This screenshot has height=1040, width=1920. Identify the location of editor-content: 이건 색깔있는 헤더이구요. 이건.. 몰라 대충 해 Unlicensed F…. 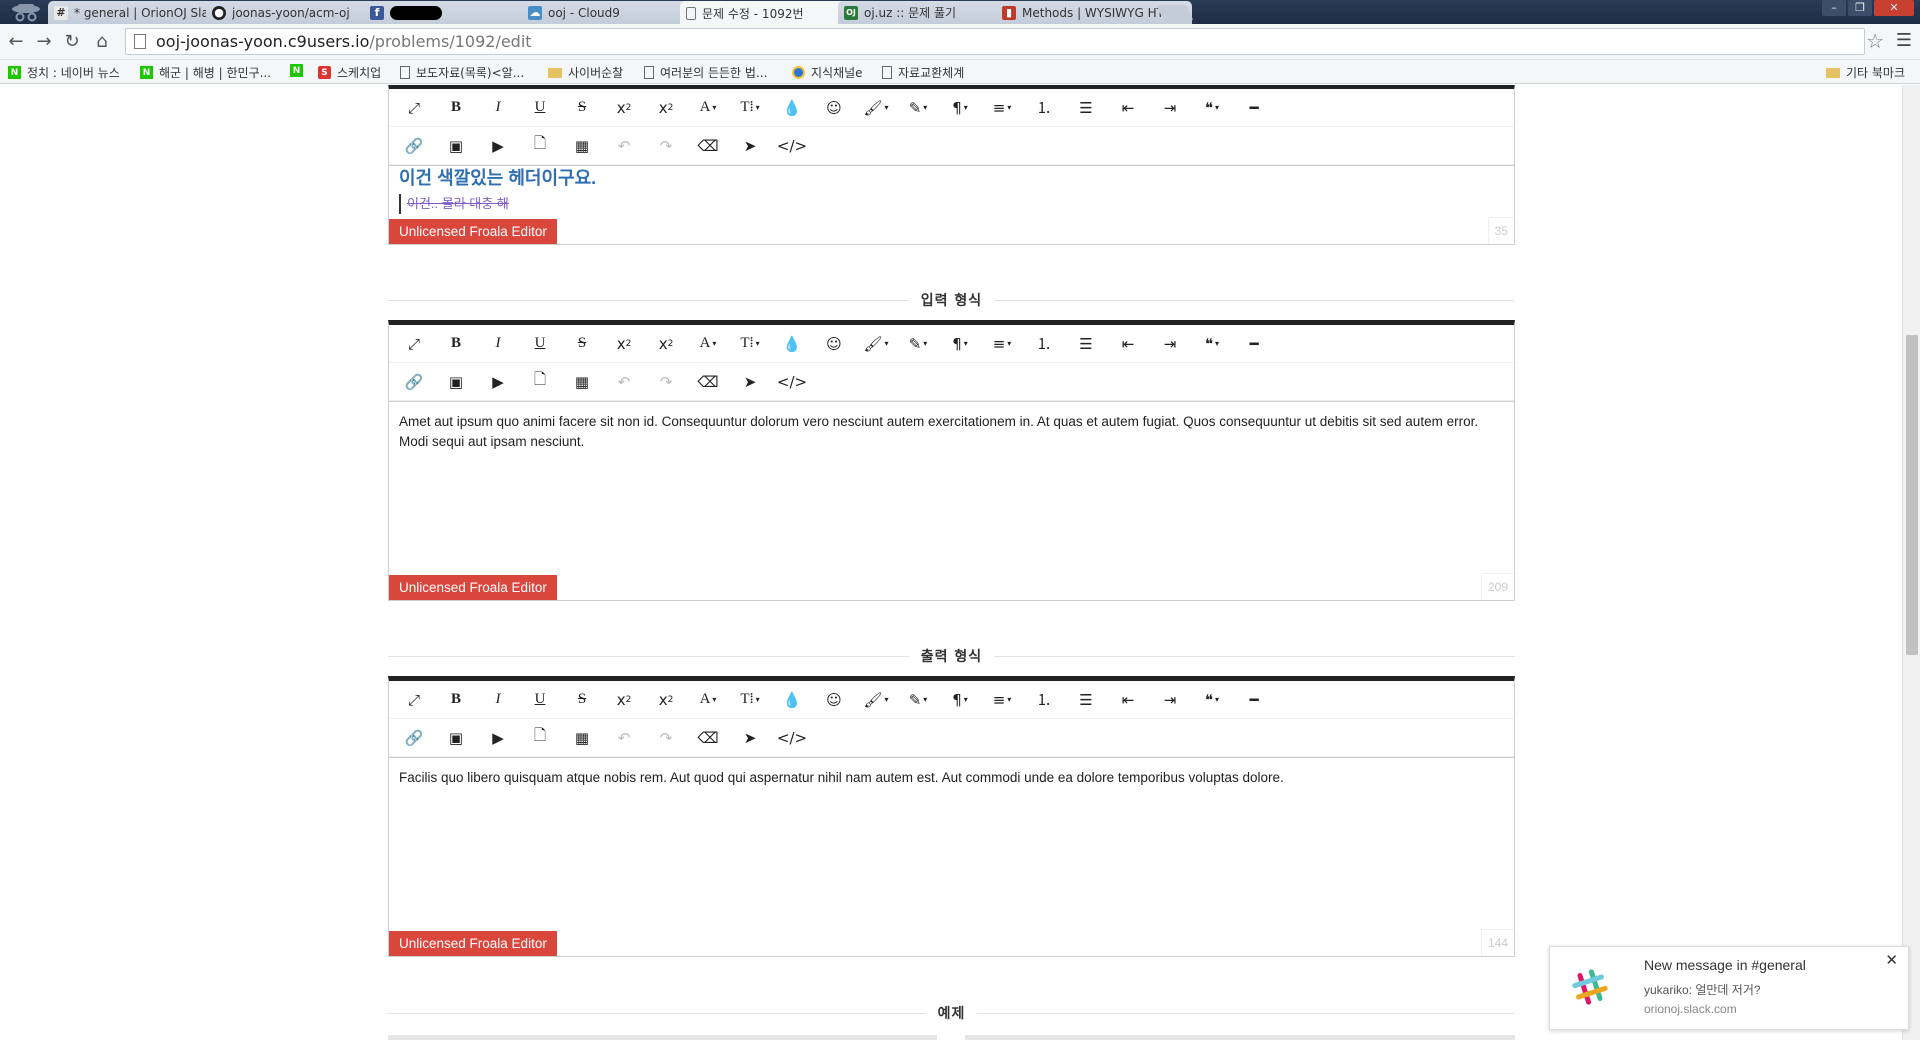
(951, 204).